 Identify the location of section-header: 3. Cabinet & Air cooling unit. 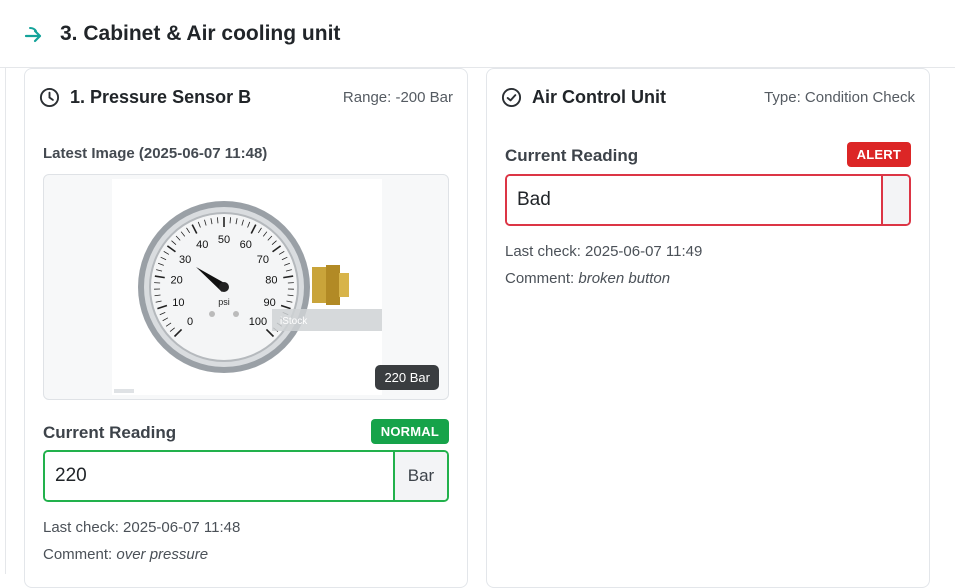
(477, 34).